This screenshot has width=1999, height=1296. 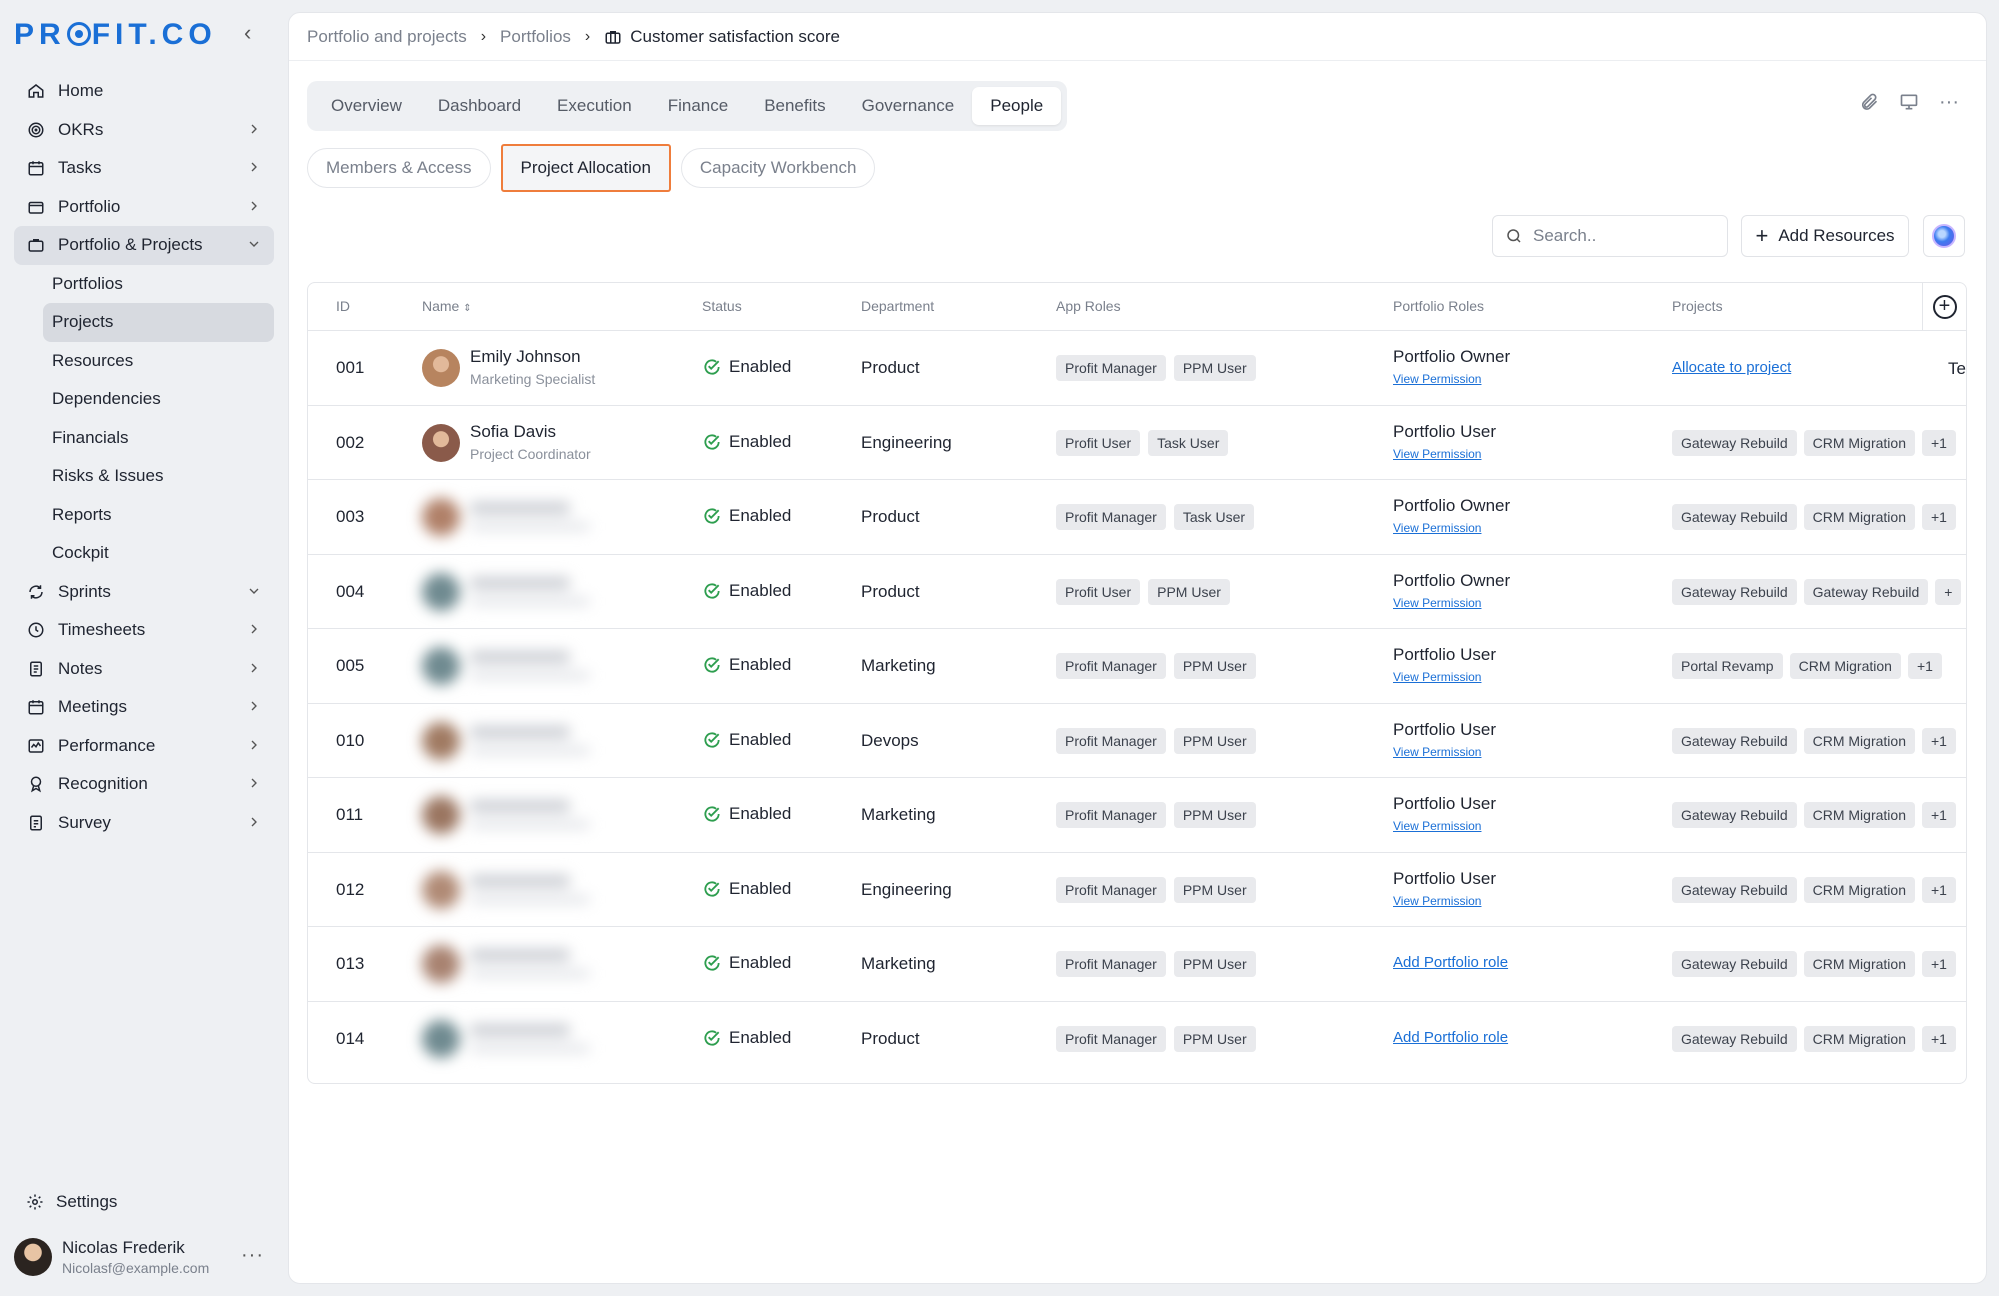 What do you see at coordinates (897, 306) in the screenshot?
I see `header-department: Department` at bounding box center [897, 306].